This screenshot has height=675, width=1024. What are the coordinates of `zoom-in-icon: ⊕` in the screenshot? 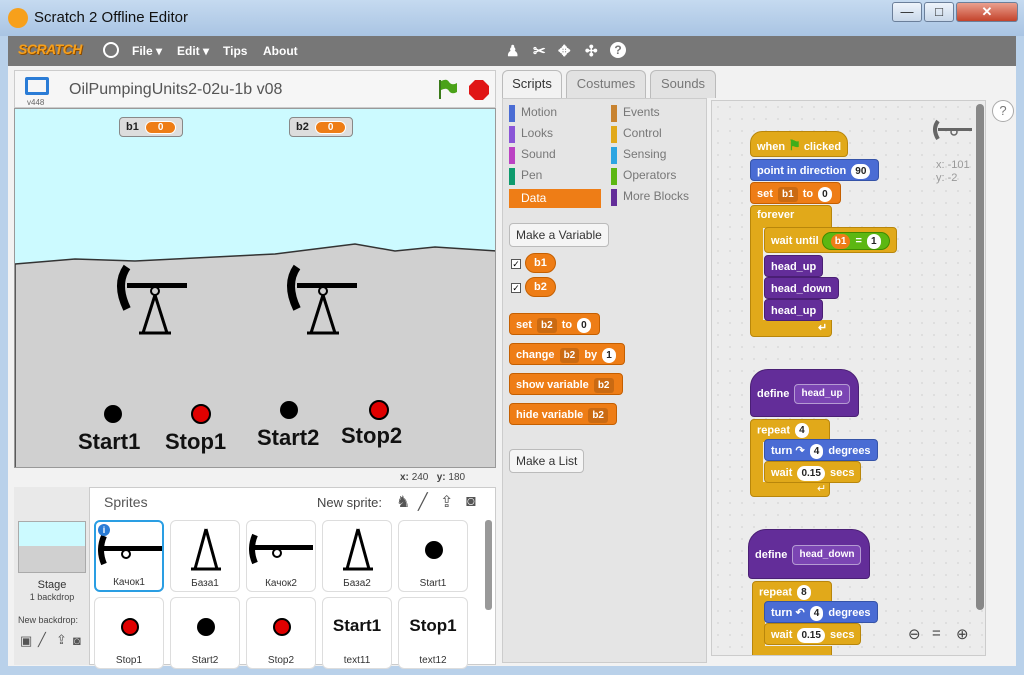 It's located at (962, 634).